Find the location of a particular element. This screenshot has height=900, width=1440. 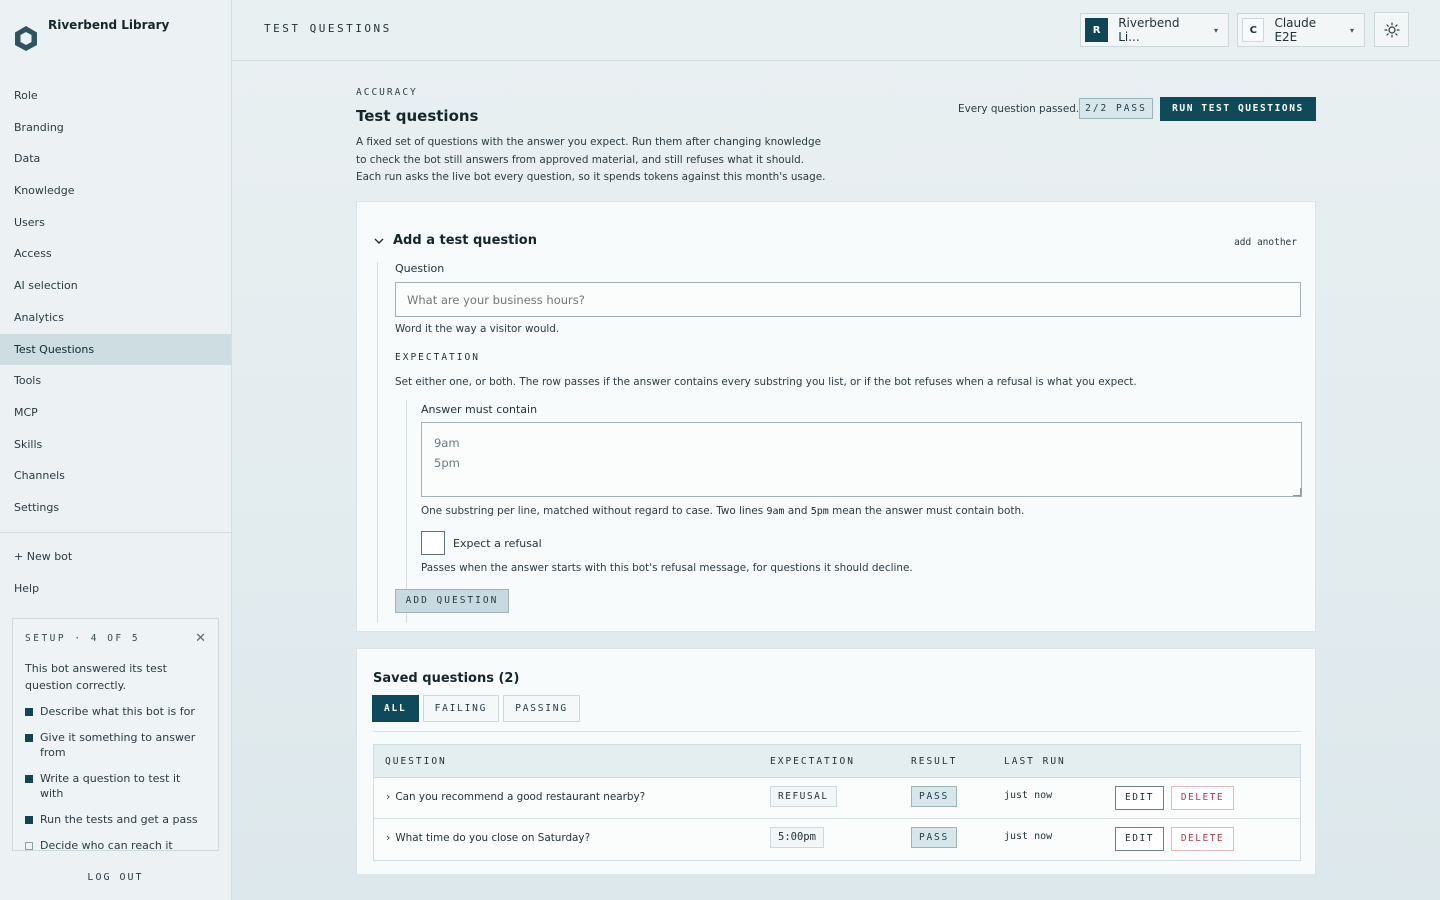

expectation-chip: 5:00pm is located at coordinates (797, 837).